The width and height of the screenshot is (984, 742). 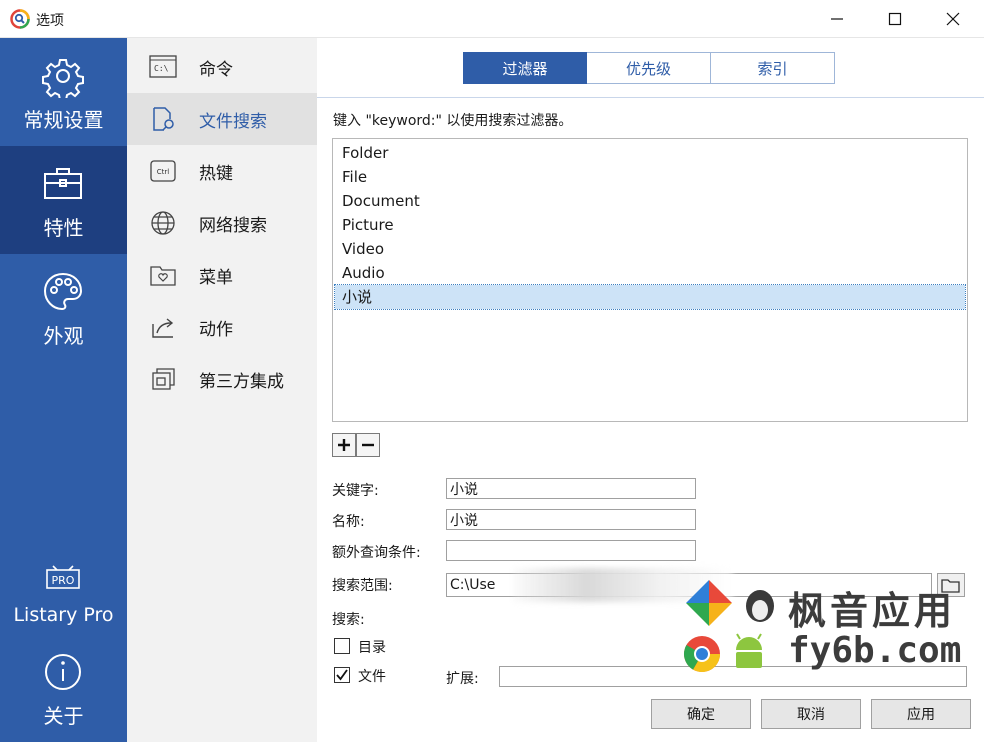 What do you see at coordinates (63, 78) in the screenshot?
I see `gear-icon` at bounding box center [63, 78].